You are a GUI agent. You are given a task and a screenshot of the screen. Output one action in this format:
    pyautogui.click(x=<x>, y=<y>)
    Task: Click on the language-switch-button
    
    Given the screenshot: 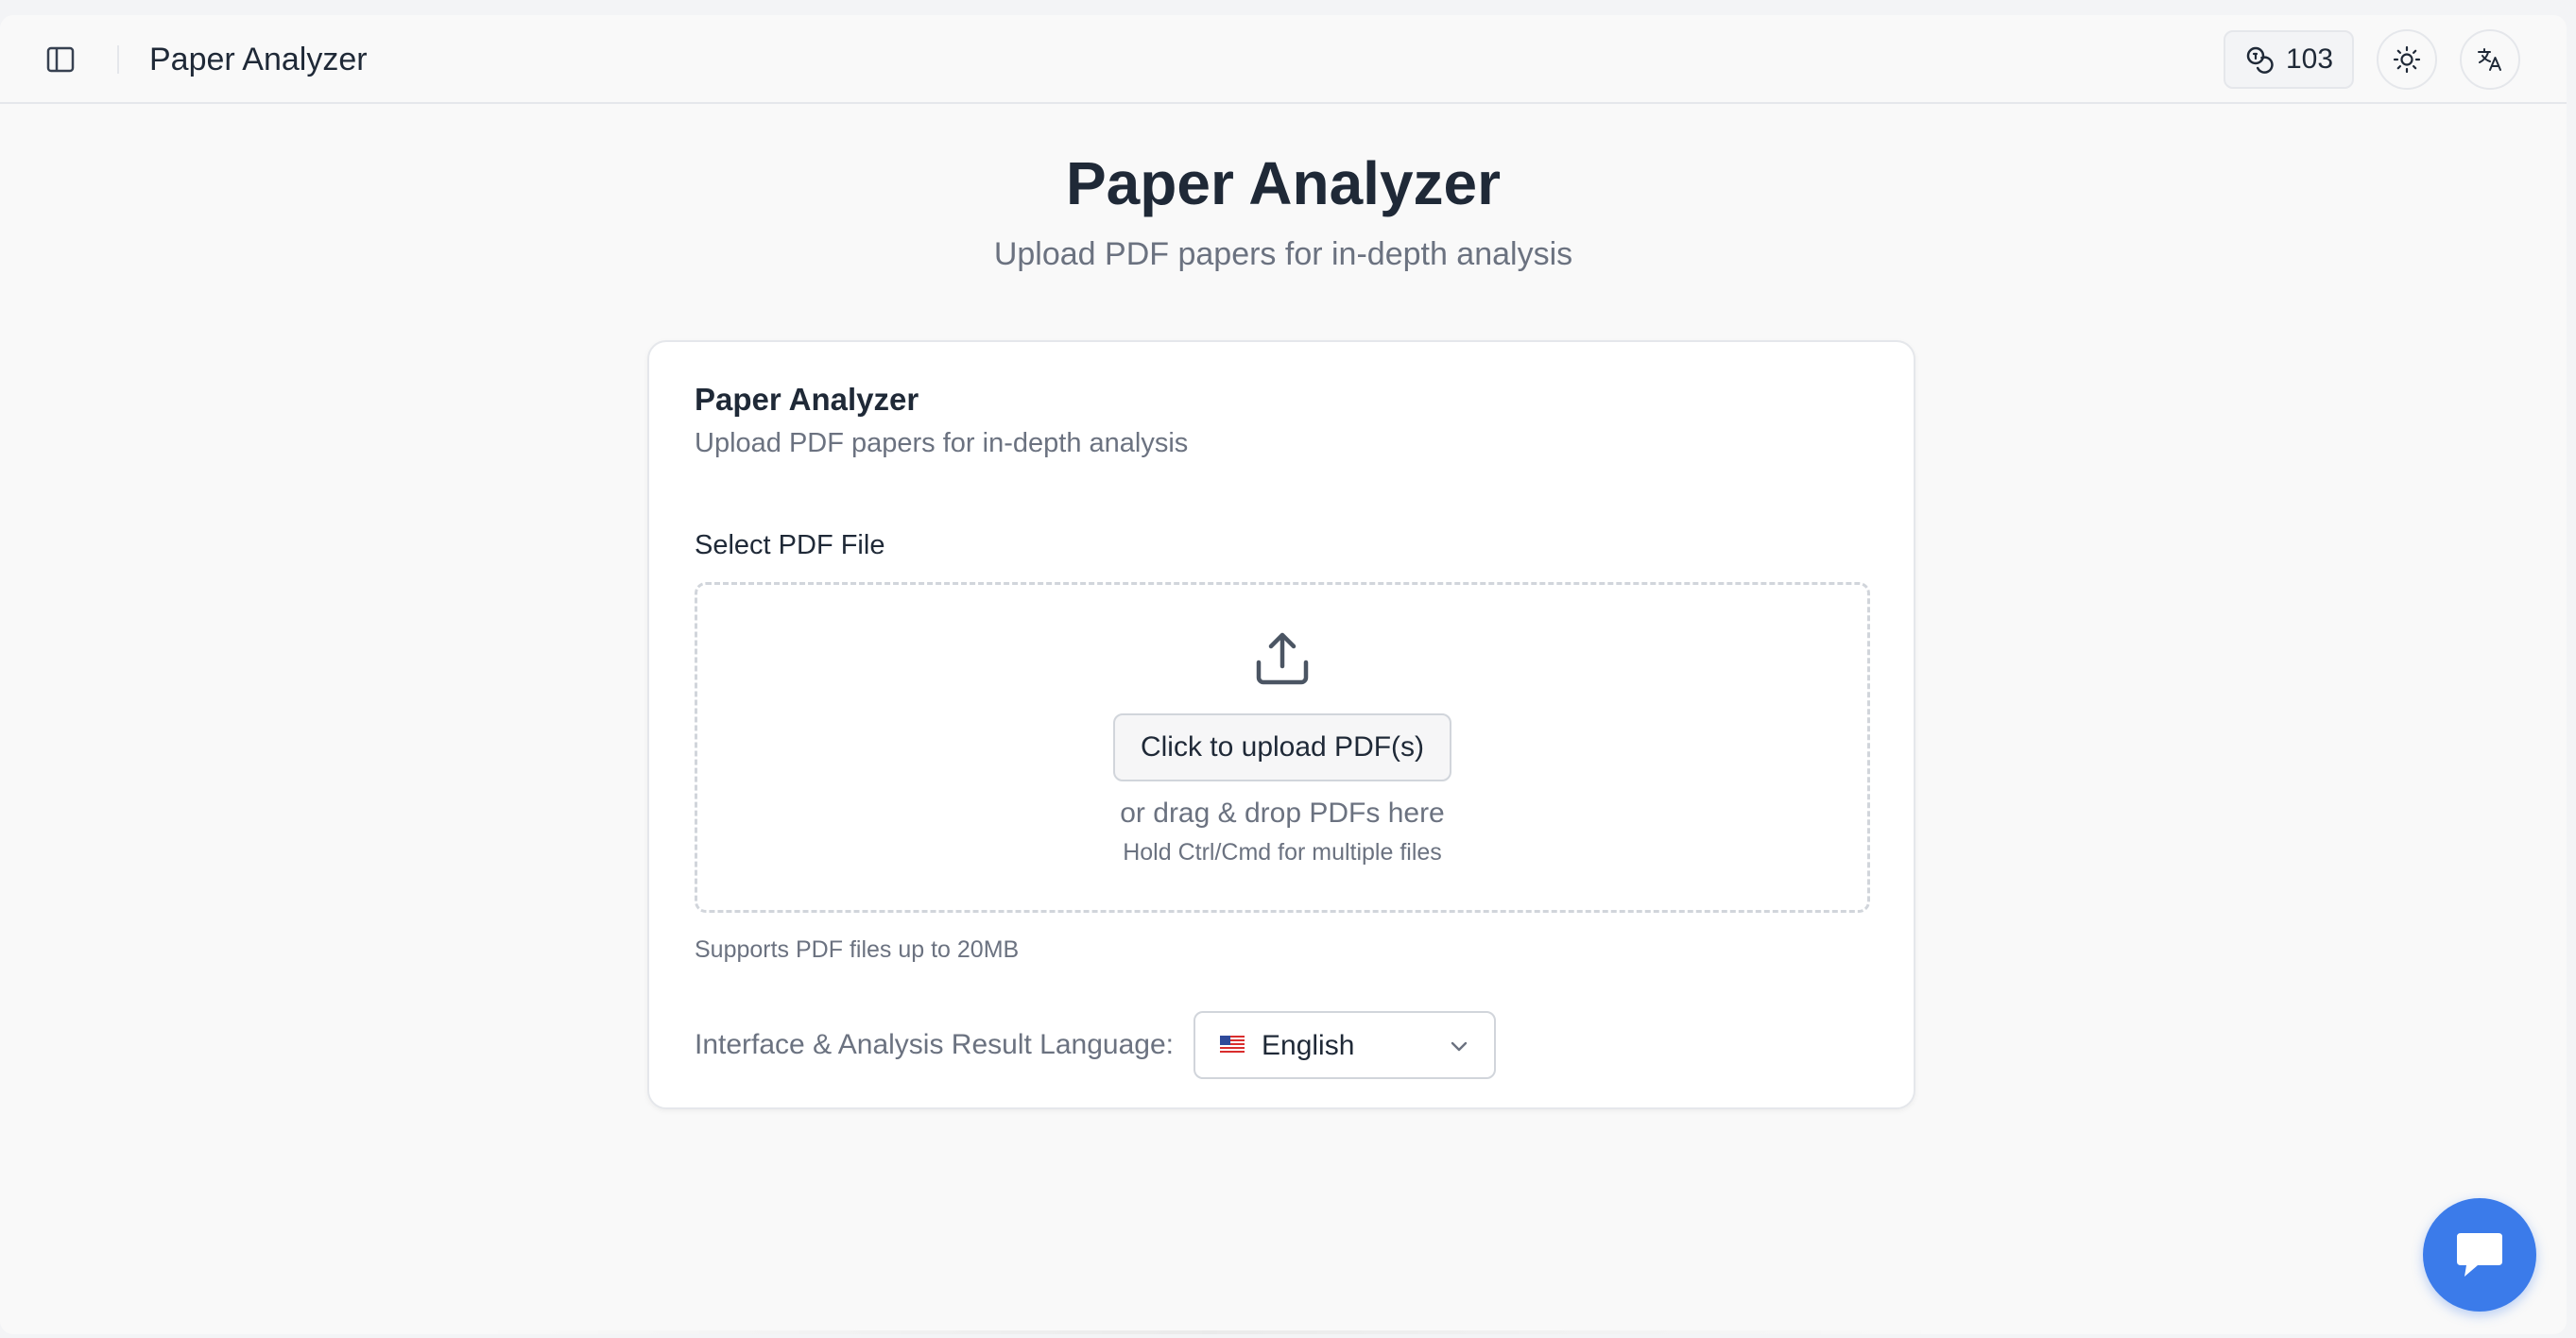 What is the action you would take?
    pyautogui.click(x=2490, y=59)
    